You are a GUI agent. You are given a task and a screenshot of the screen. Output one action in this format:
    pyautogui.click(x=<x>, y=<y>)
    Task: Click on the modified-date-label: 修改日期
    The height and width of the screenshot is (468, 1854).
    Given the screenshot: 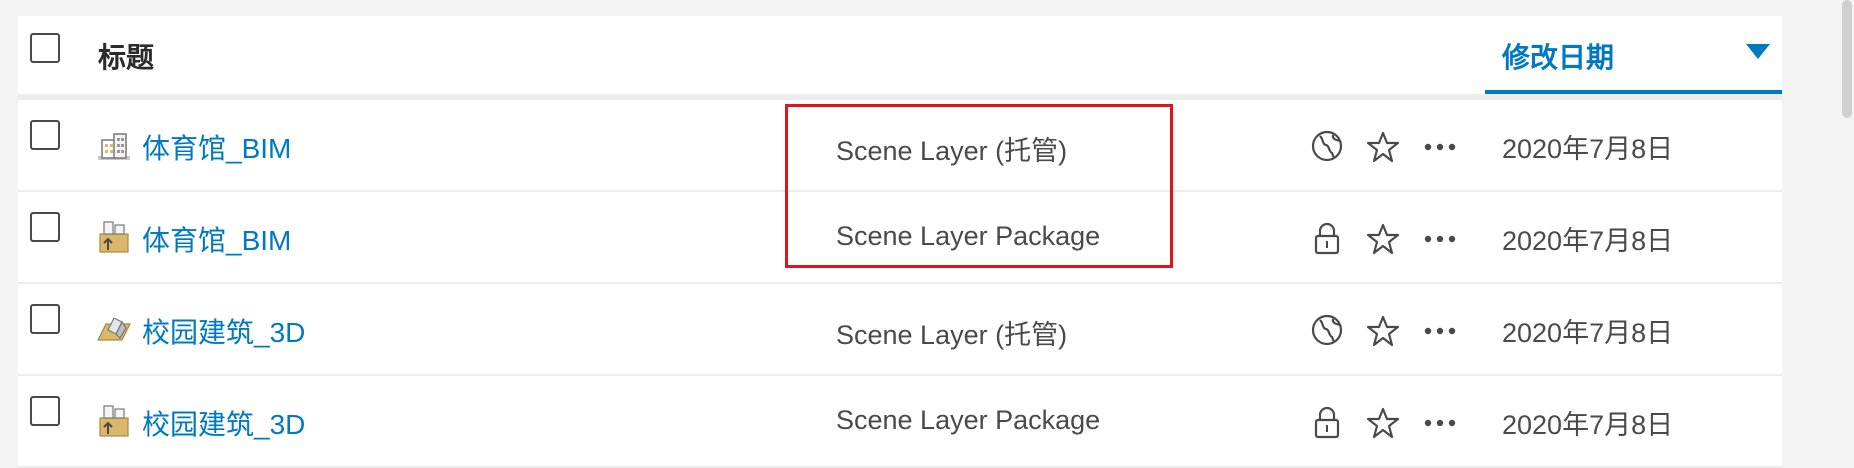 What is the action you would take?
    pyautogui.click(x=1558, y=57)
    